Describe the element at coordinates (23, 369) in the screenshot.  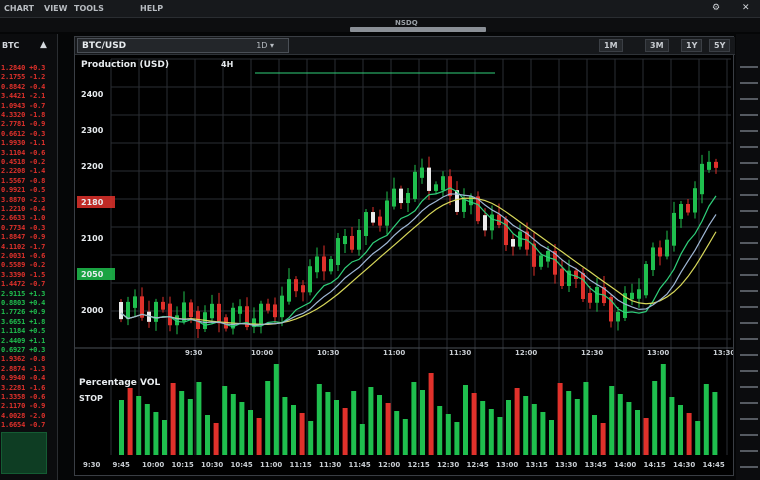
I see `watchlist-row: 2.8874 -1.3` at that location.